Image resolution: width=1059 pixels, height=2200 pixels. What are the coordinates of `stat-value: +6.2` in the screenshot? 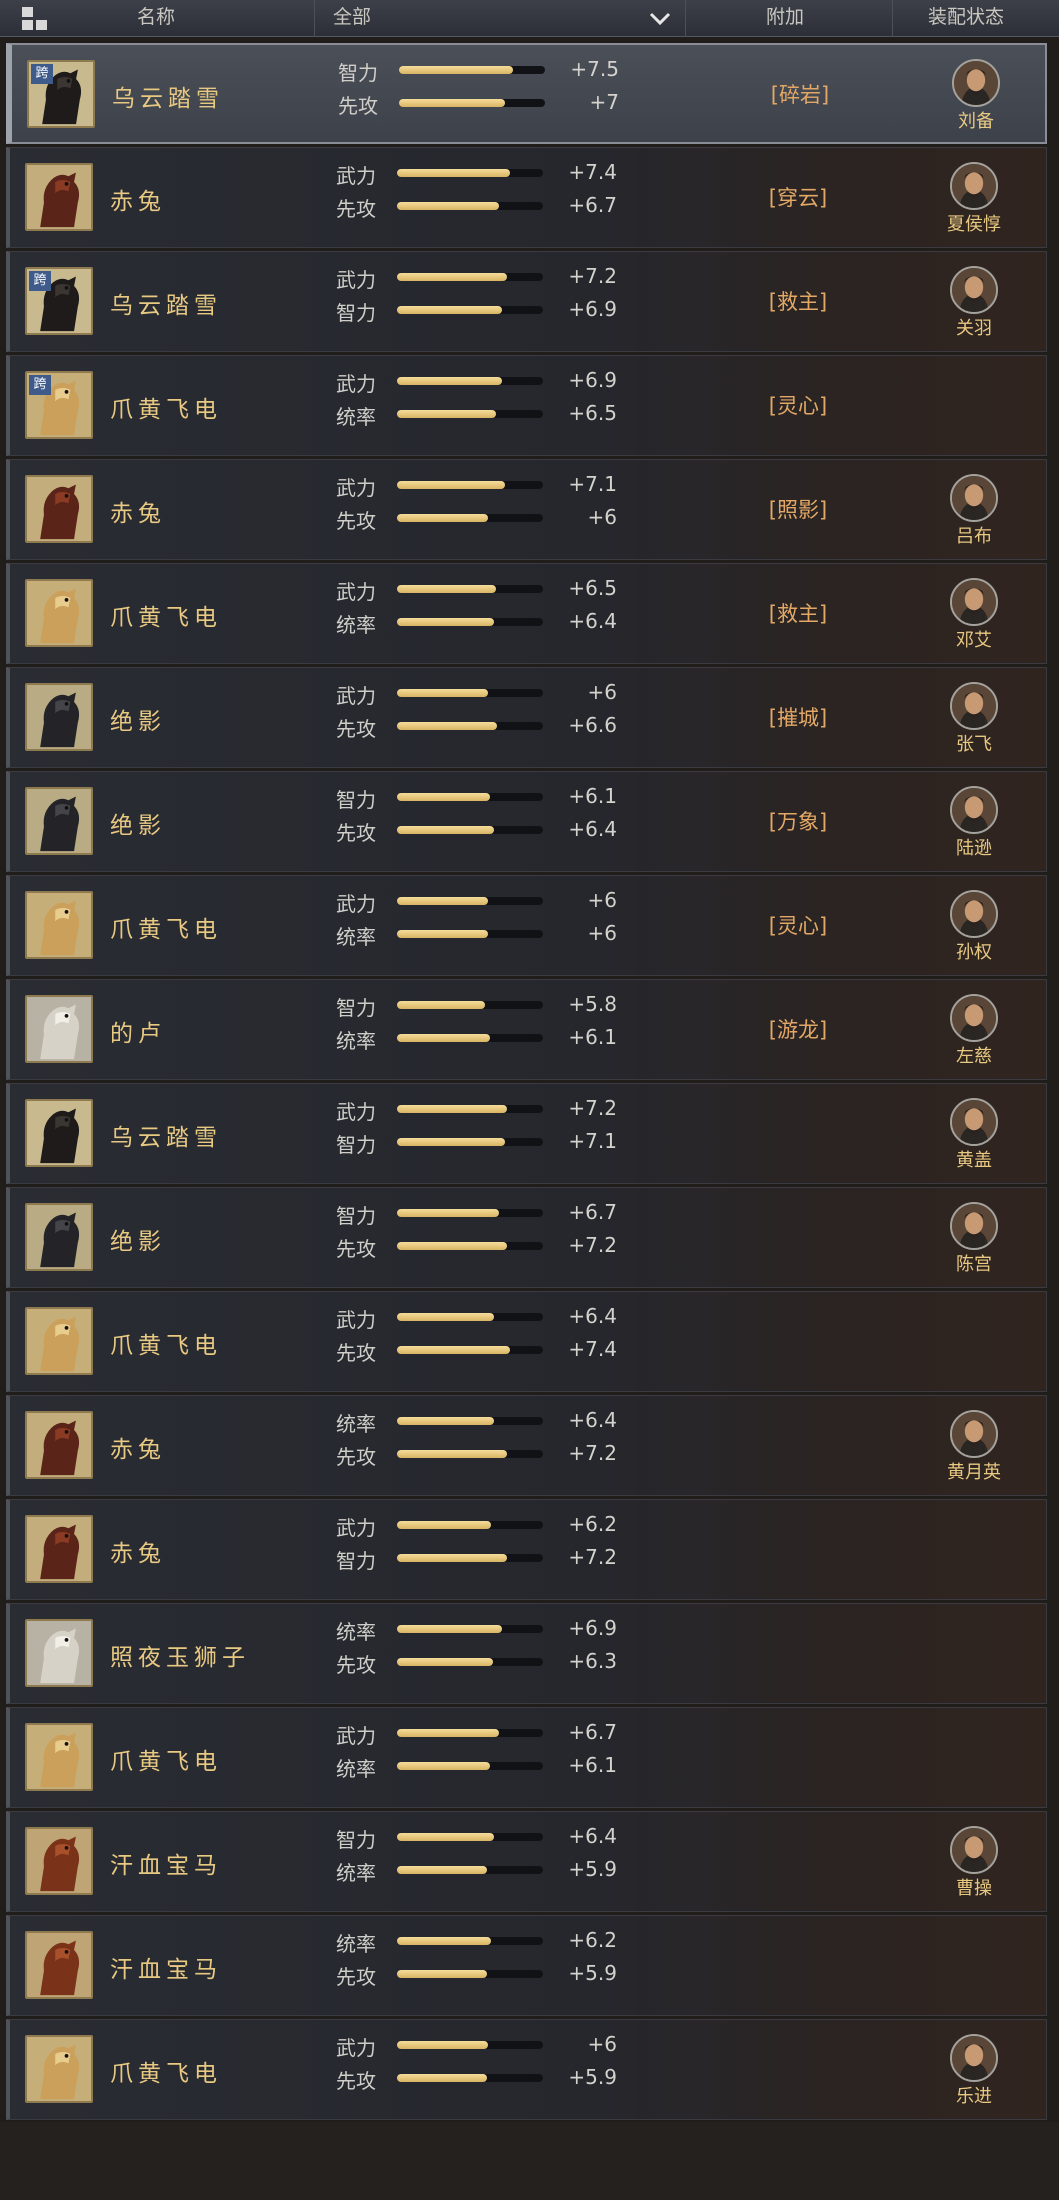 It's located at (592, 1940).